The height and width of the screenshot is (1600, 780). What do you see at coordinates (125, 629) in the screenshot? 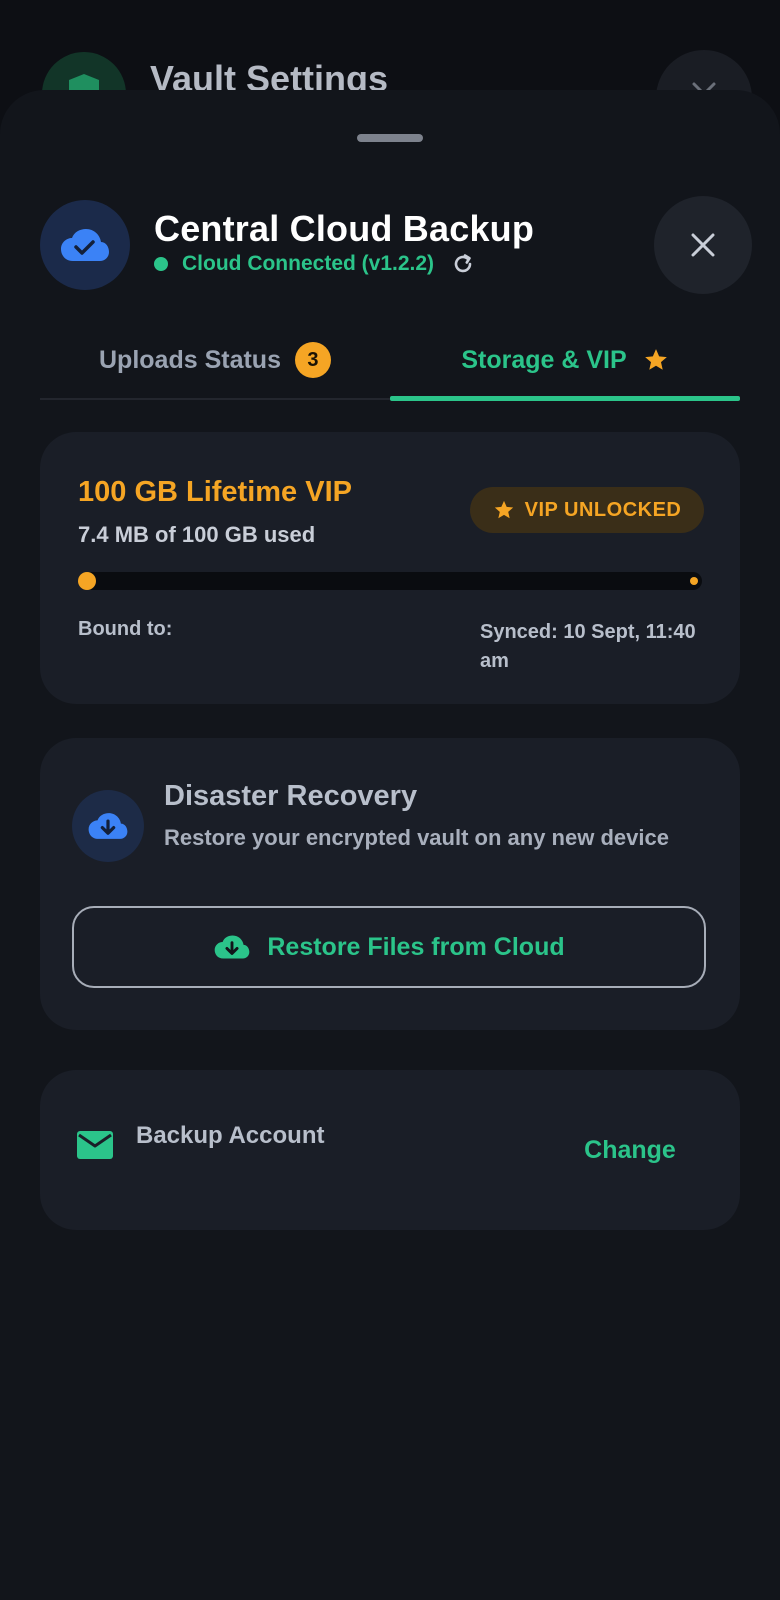
I see `bound-to-label: Bound to:` at bounding box center [125, 629].